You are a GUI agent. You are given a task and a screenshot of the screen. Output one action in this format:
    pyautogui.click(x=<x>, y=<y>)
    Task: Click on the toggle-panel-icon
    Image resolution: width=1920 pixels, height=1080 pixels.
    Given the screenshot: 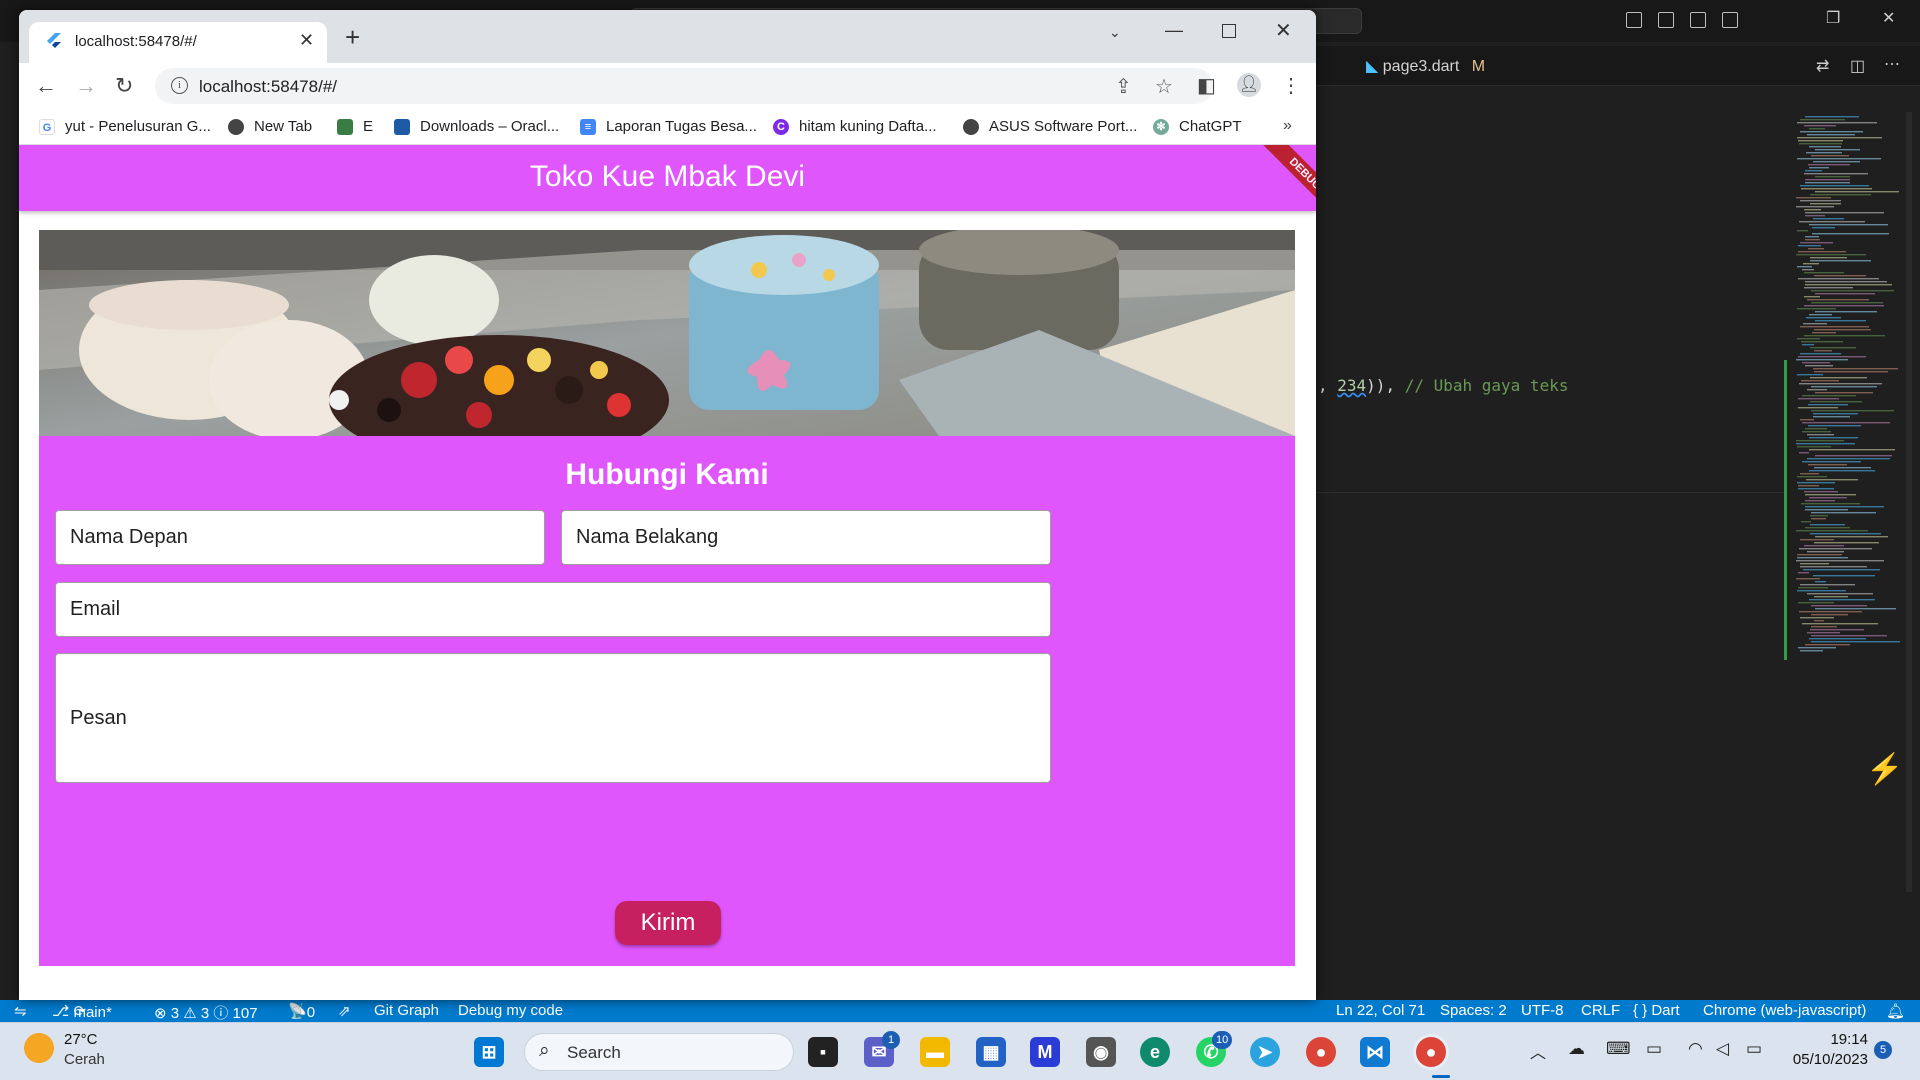 What is the action you would take?
    pyautogui.click(x=1666, y=20)
    